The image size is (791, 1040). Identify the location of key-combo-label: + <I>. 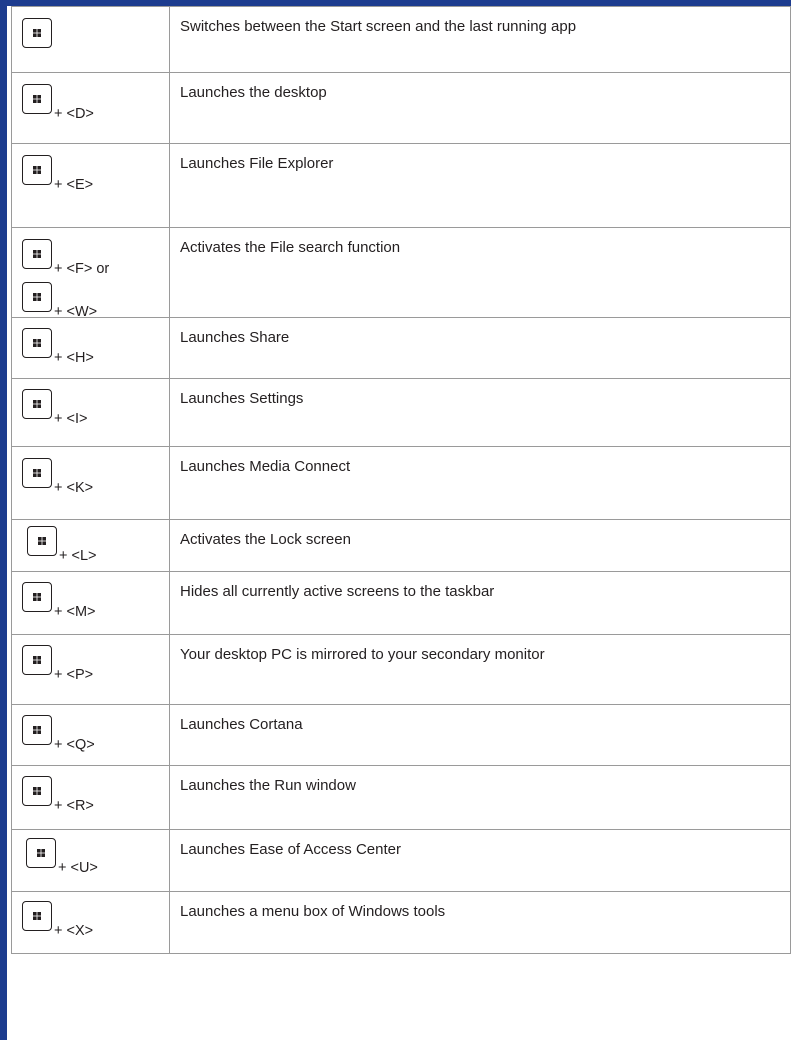
(71, 419).